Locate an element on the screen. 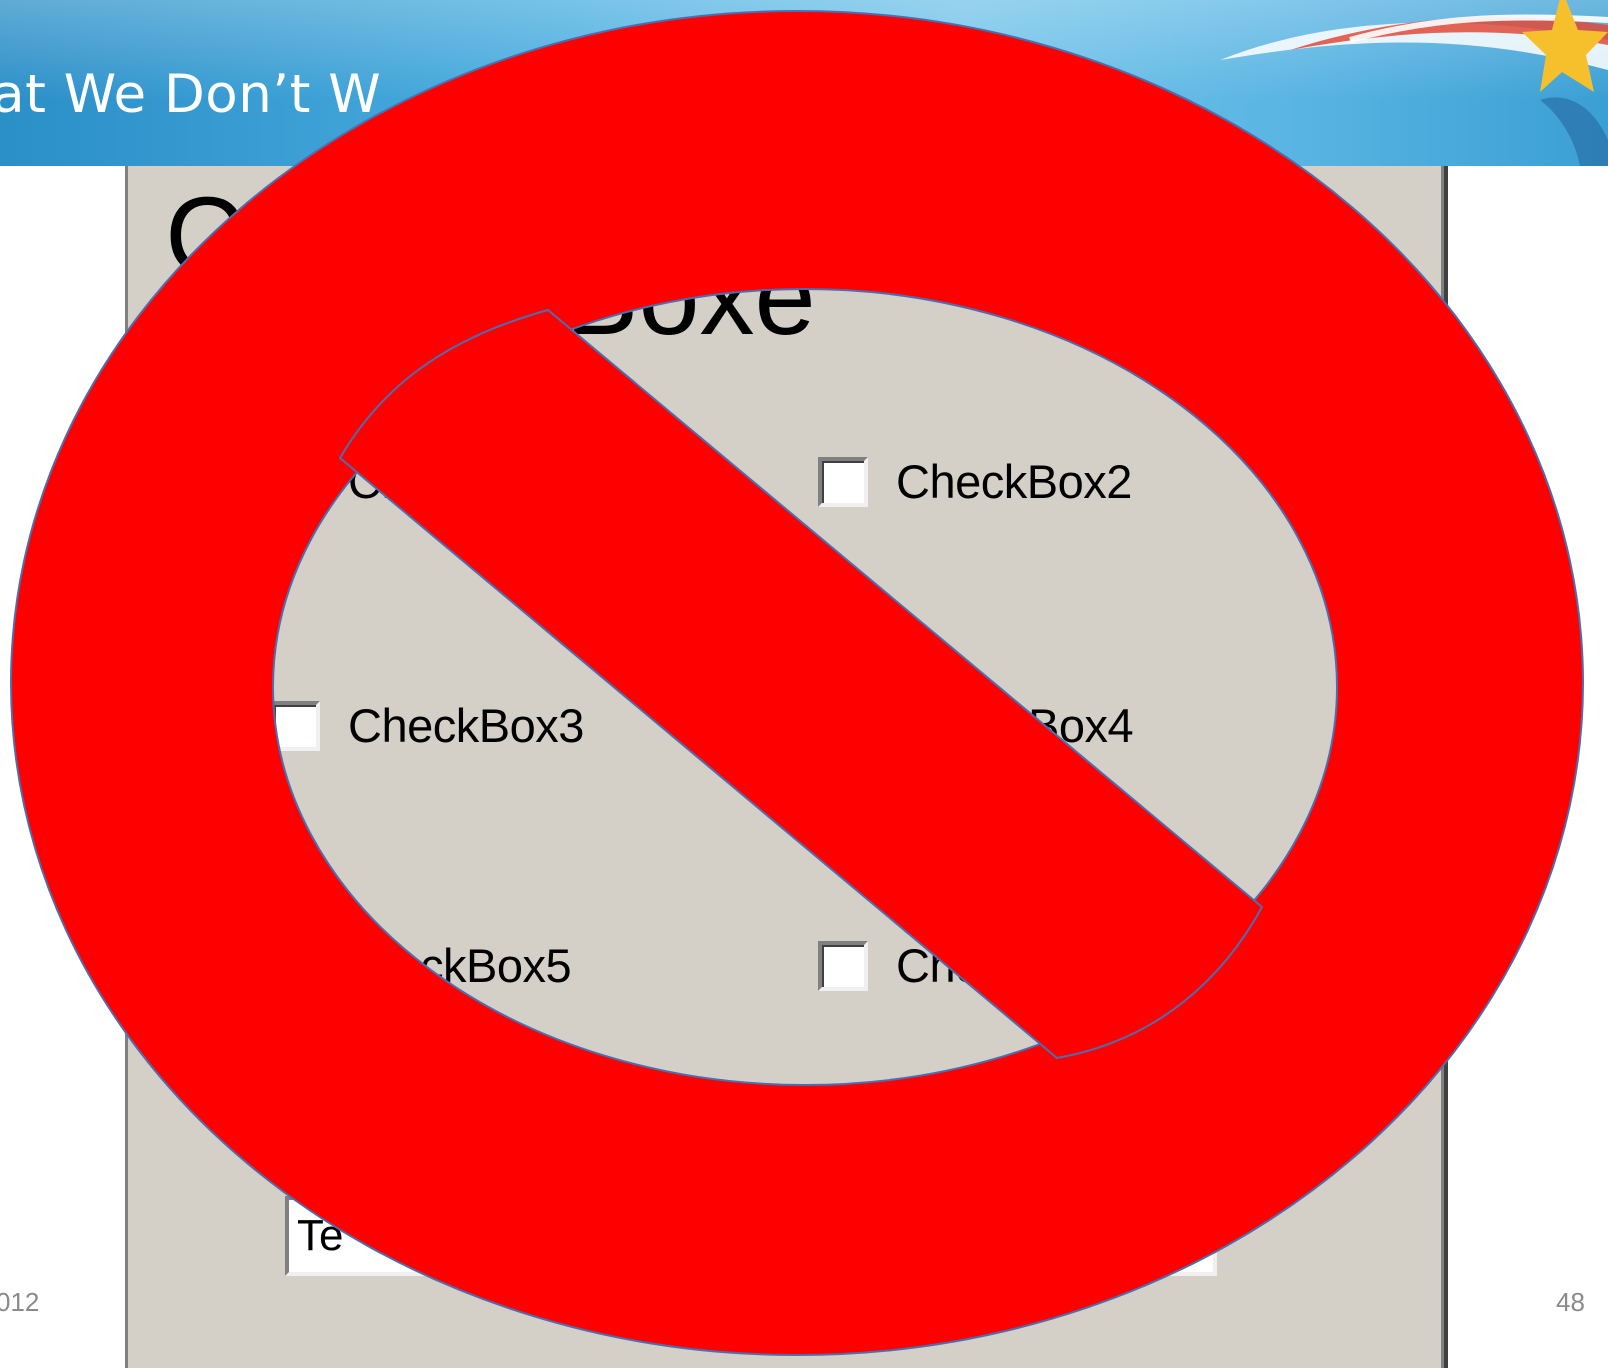 The height and width of the screenshot is (1368, 1608). slide-title: hat We Don’t W is located at coordinates (191, 94).